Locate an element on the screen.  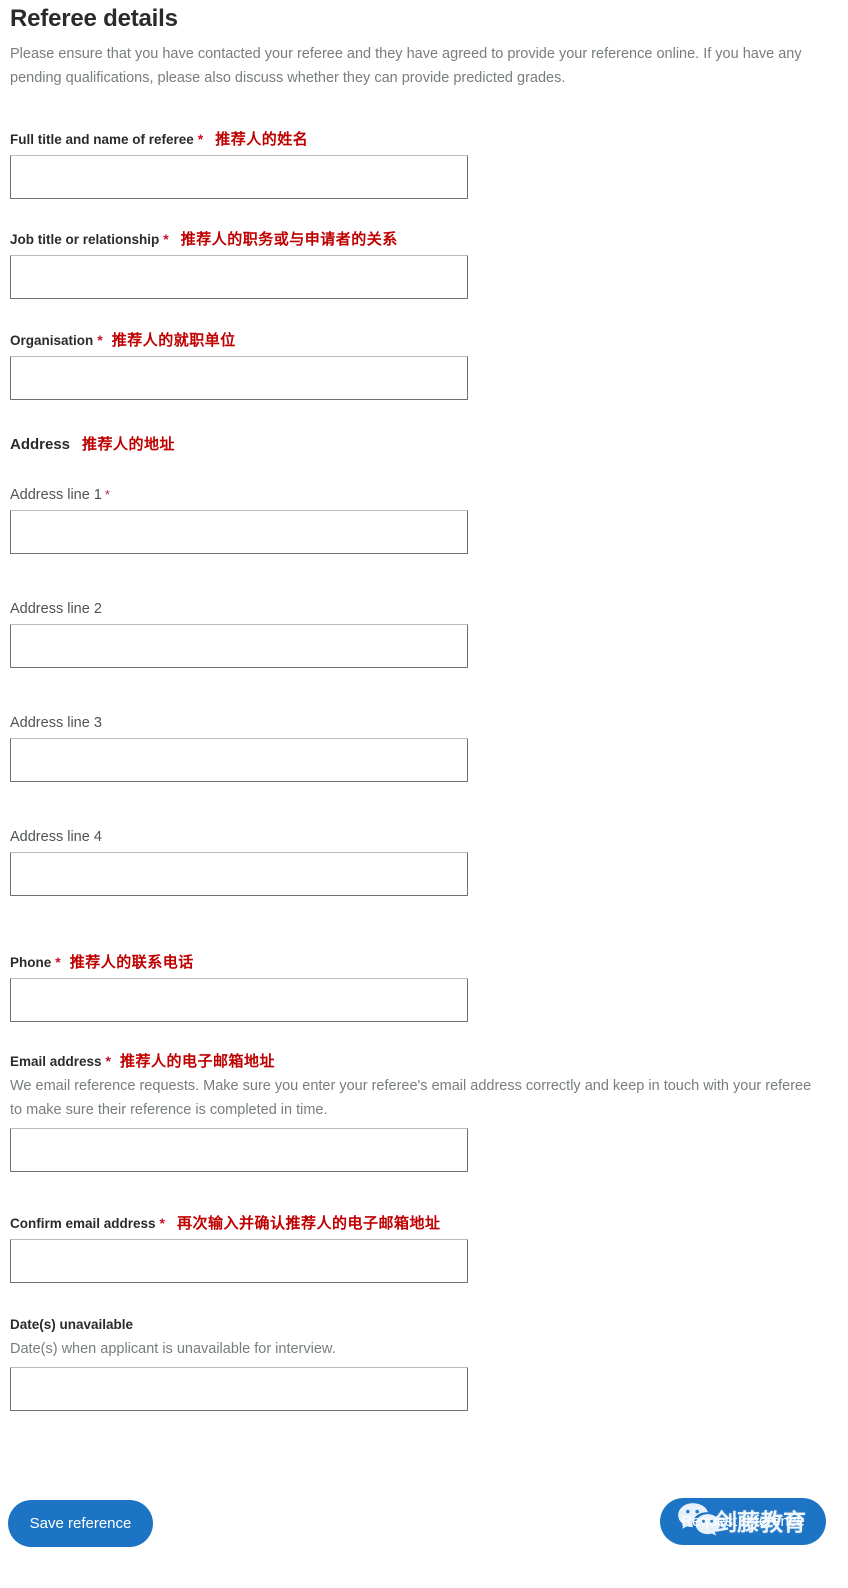
field-confirm-email-address: Confirm email address * 再次输入并确认推荐人的电子邮箱地址 is located at coordinates (239, 1248).